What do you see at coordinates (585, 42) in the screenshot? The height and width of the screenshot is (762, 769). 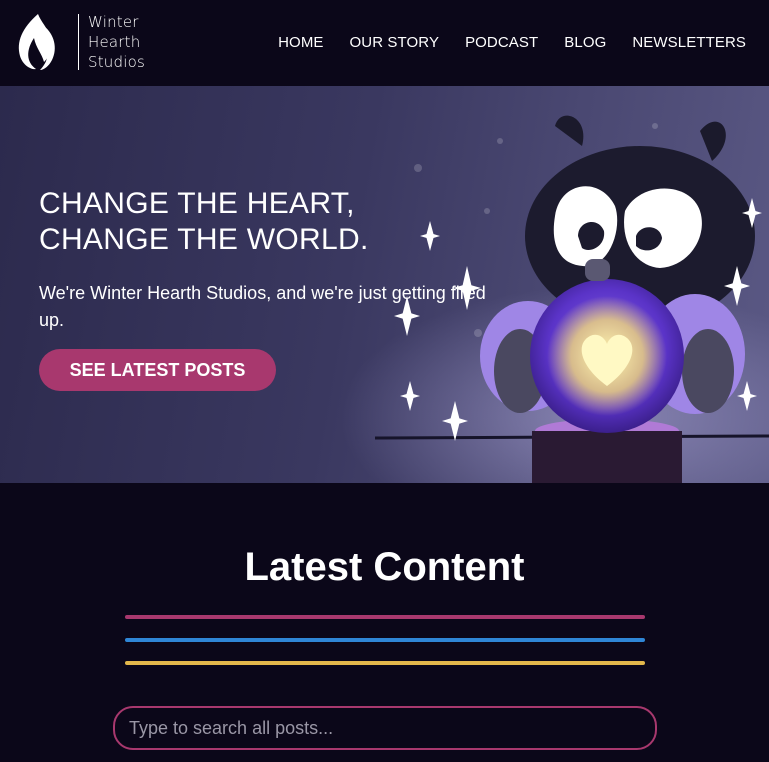 I see `nav-blog: BLOG` at bounding box center [585, 42].